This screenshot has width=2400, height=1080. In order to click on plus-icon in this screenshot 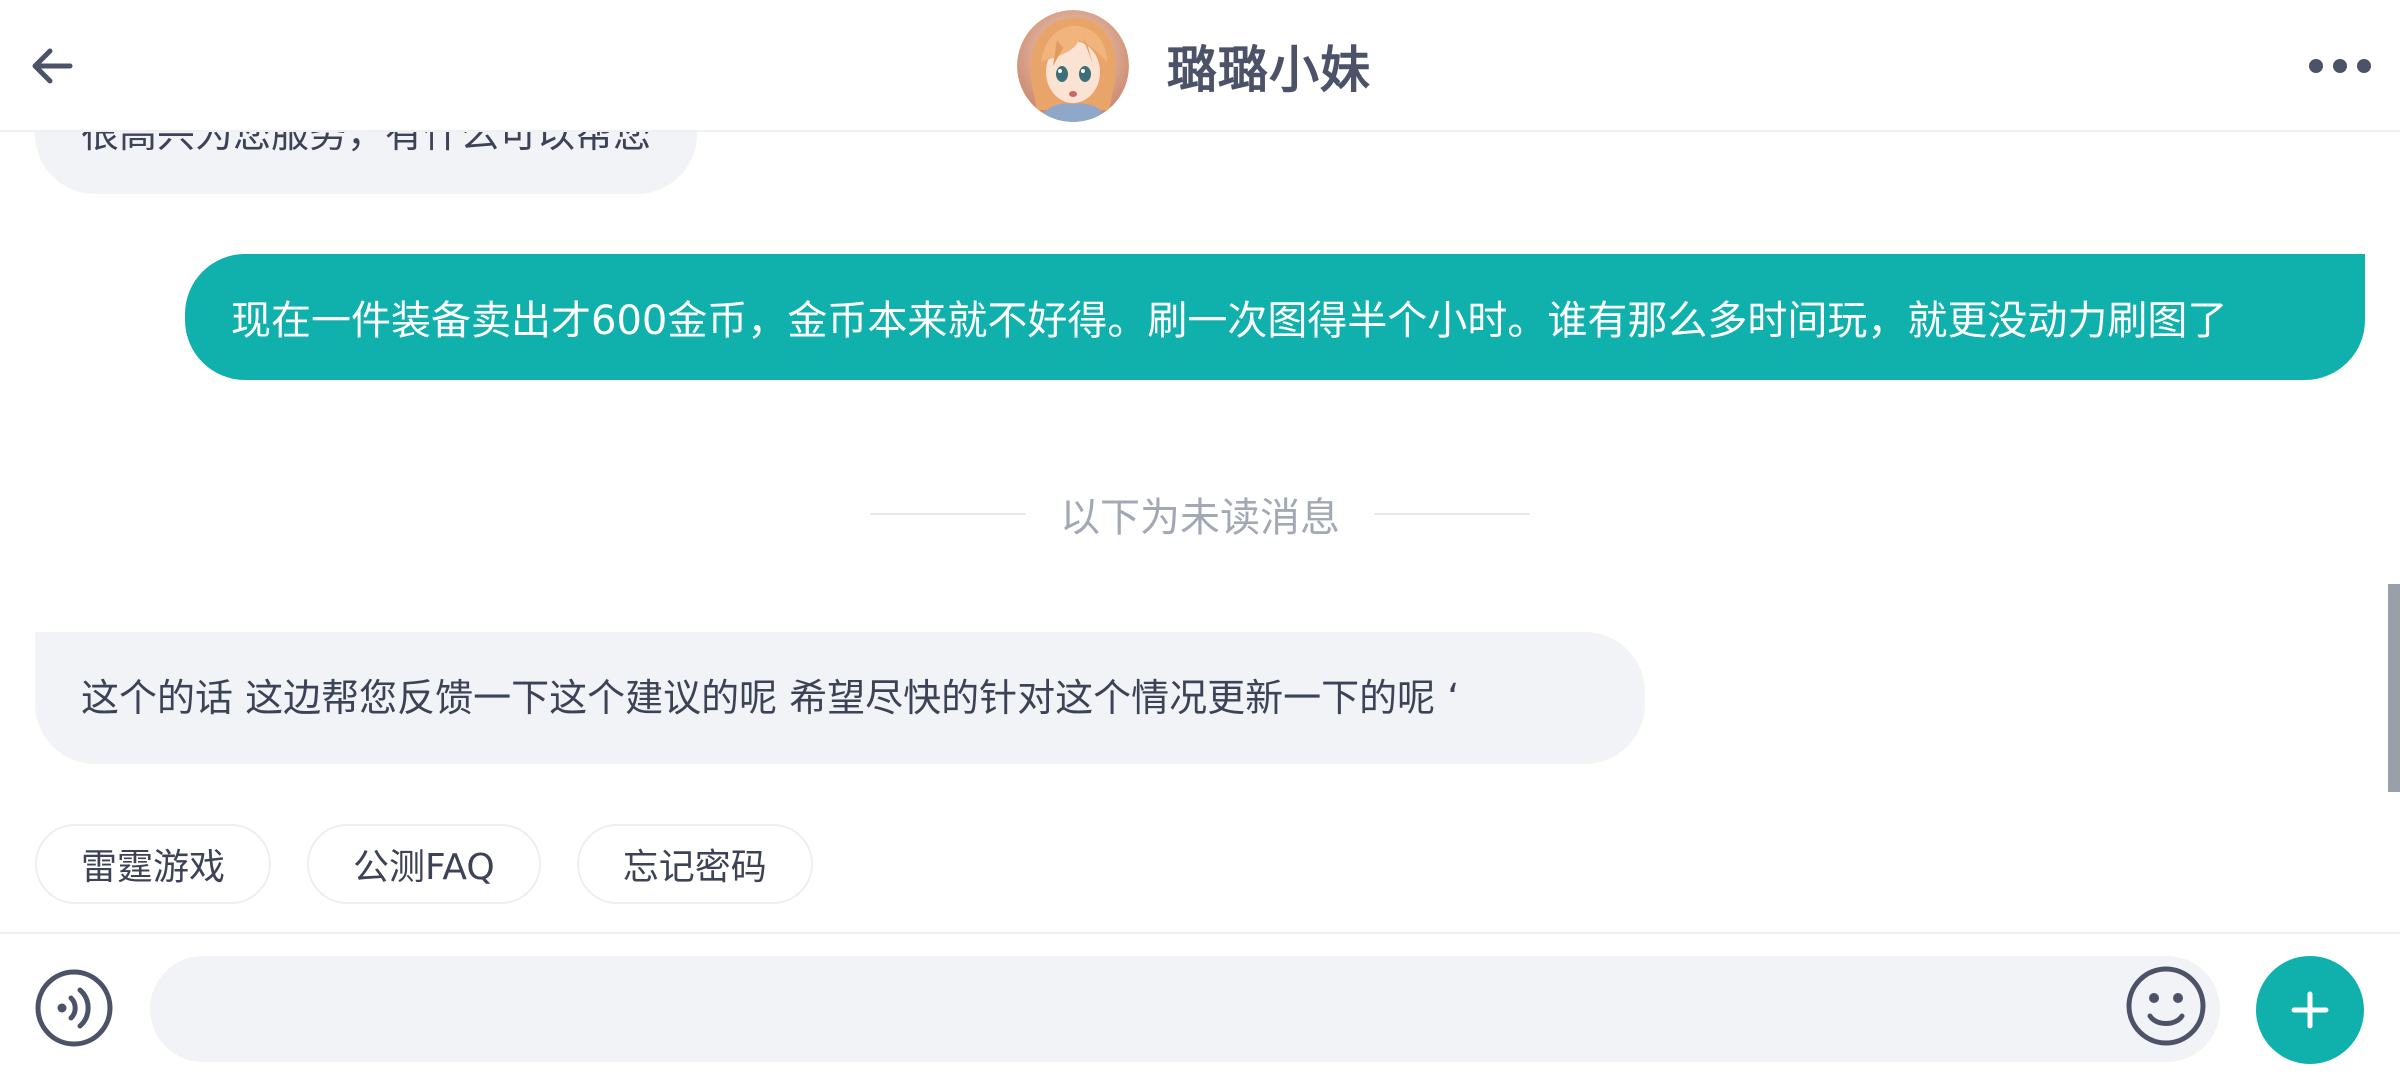, I will do `click(2310, 1010)`.